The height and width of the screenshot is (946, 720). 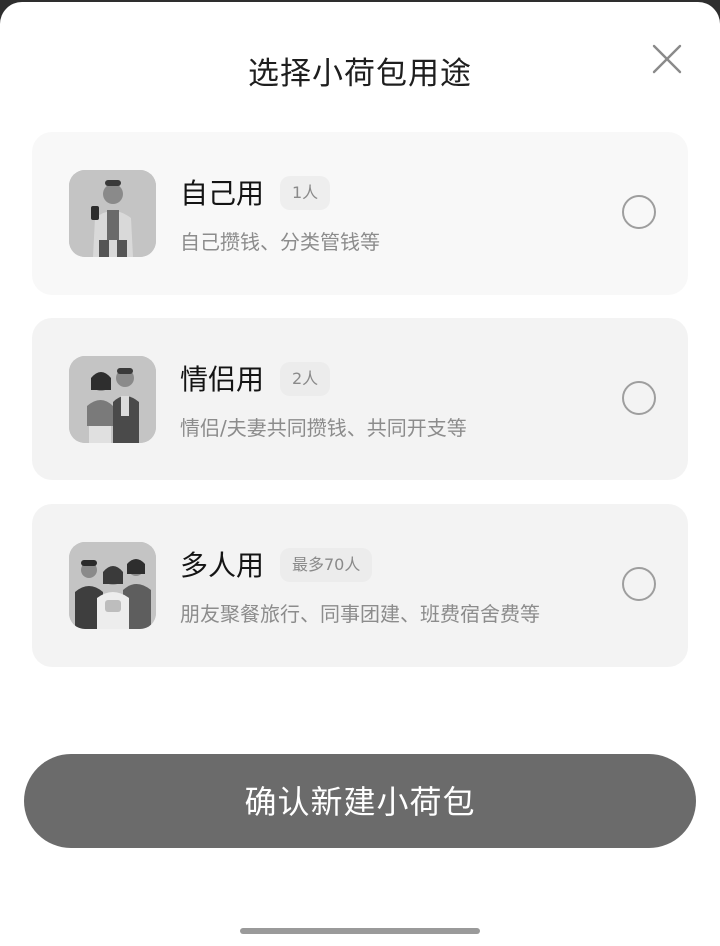 What do you see at coordinates (667, 59) in the screenshot?
I see `close-icon` at bounding box center [667, 59].